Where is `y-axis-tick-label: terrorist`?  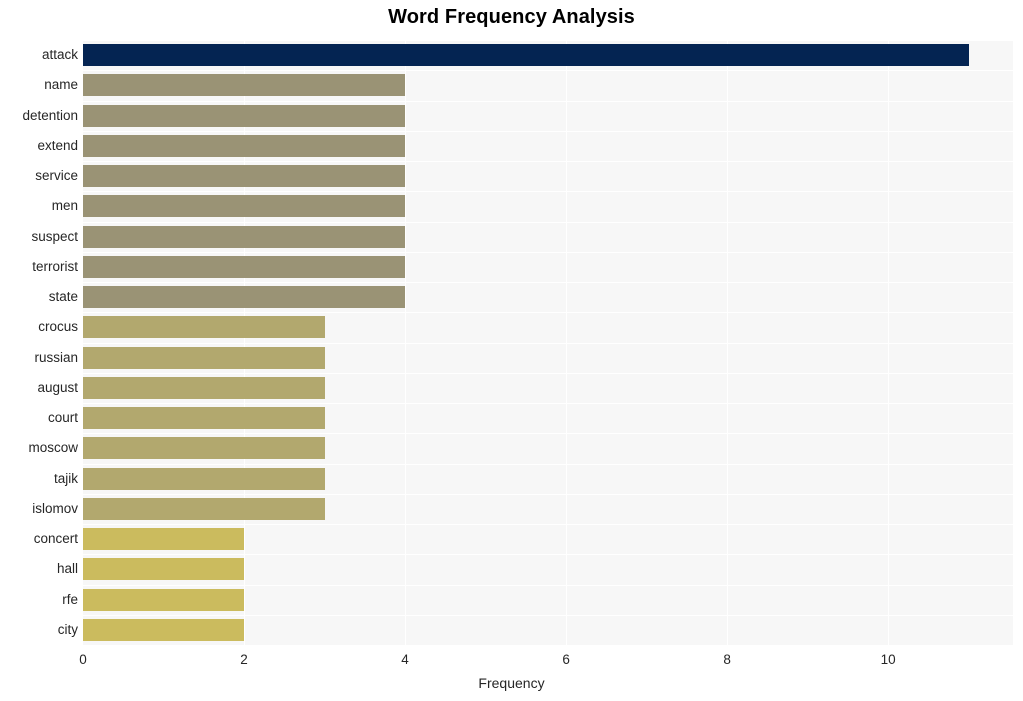
y-axis-tick-label: terrorist is located at coordinates (55, 266).